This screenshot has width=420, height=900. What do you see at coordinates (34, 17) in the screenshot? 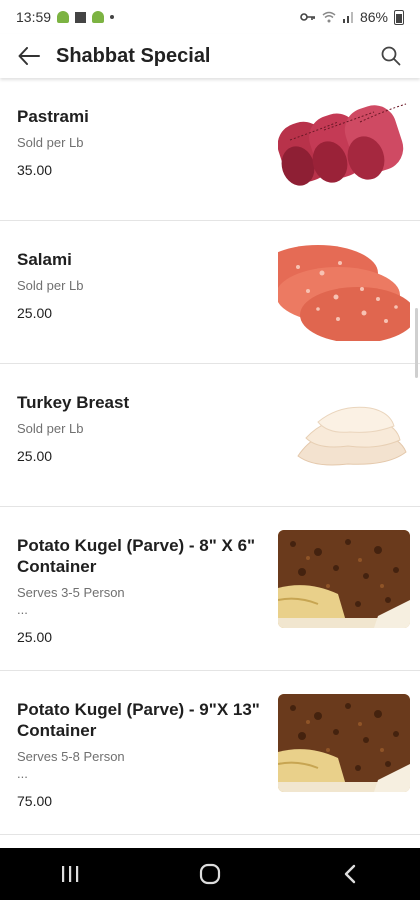
I see `status-time: 13:59` at bounding box center [34, 17].